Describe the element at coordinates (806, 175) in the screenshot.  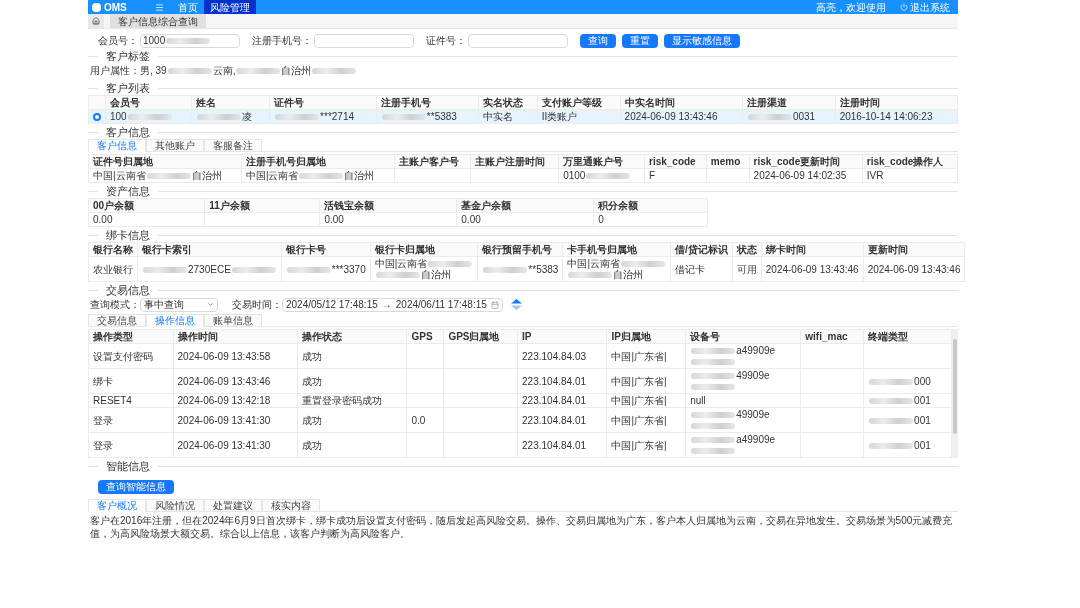
I see `table-cell: 2024-06-09 14:02:35` at that location.